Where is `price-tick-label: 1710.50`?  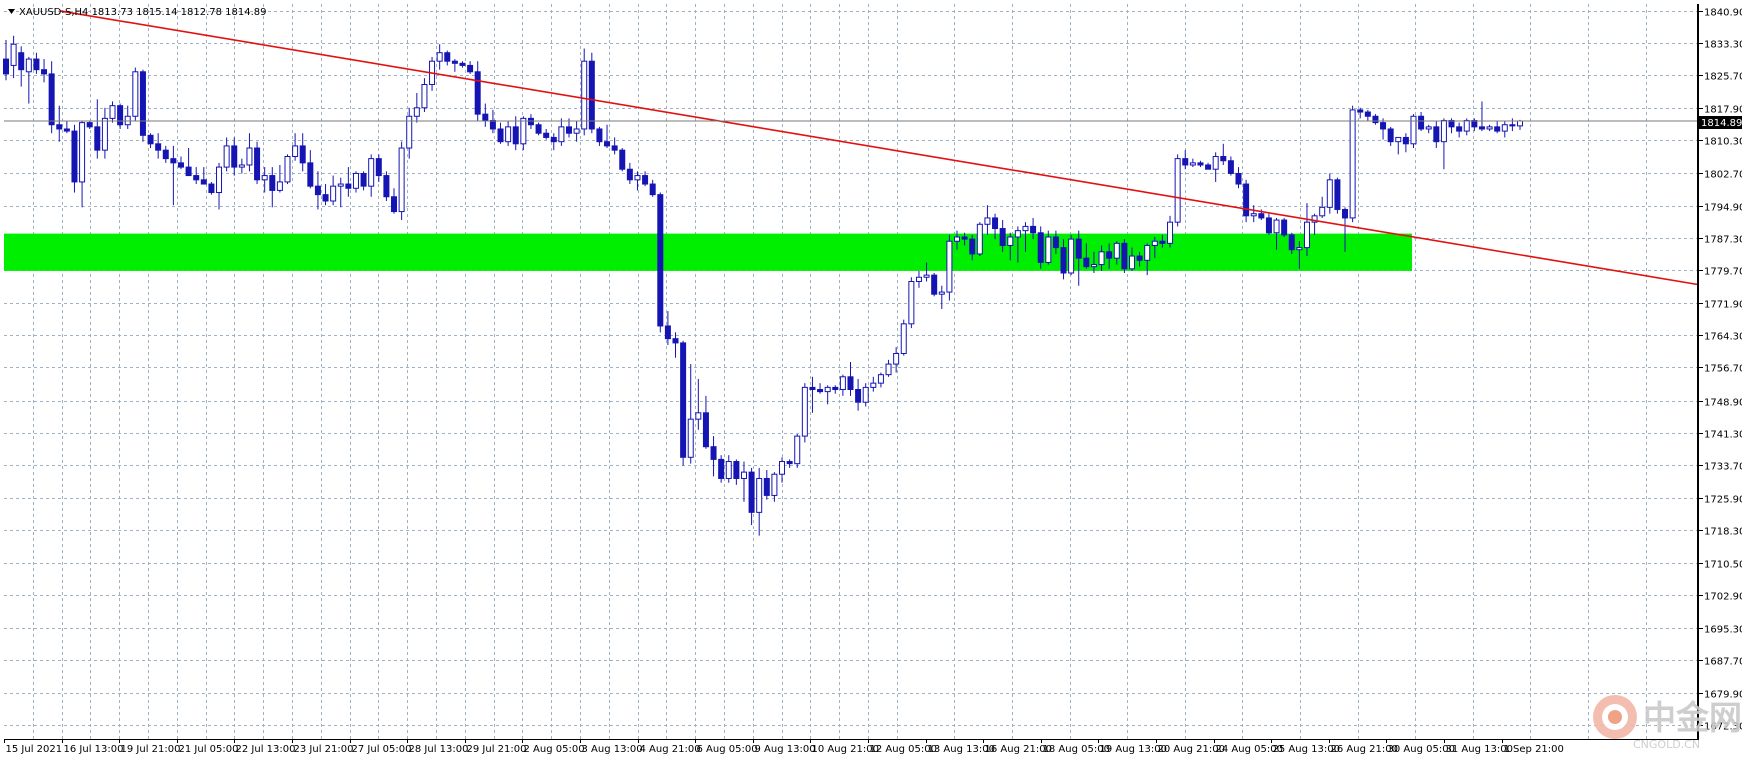 price-tick-label: 1710.50 is located at coordinates (1723, 565).